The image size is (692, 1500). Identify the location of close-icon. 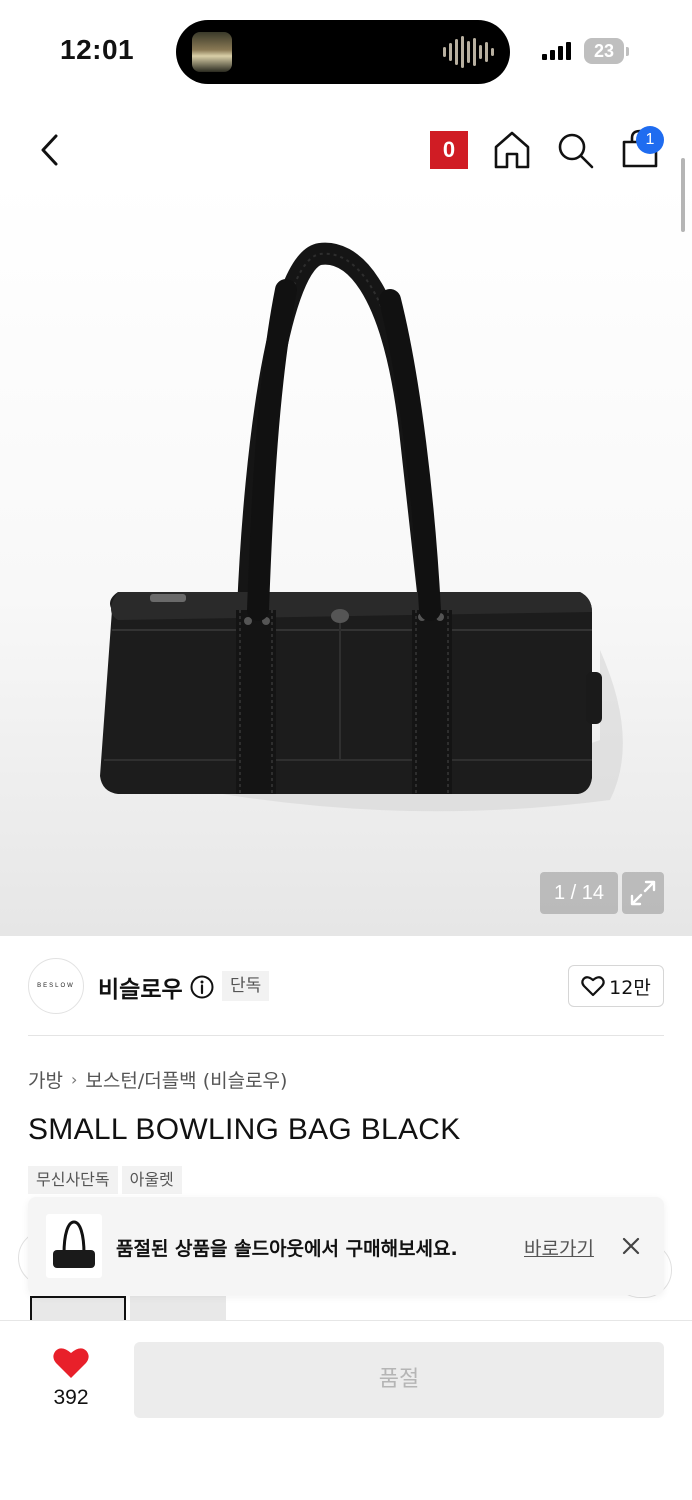
(631, 1246).